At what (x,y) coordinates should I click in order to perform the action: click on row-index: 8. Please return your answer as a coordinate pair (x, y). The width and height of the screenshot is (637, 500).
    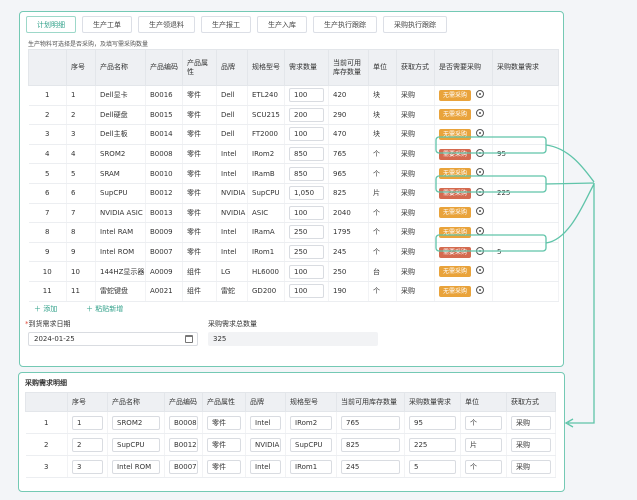
    Looking at the image, I should click on (47, 232).